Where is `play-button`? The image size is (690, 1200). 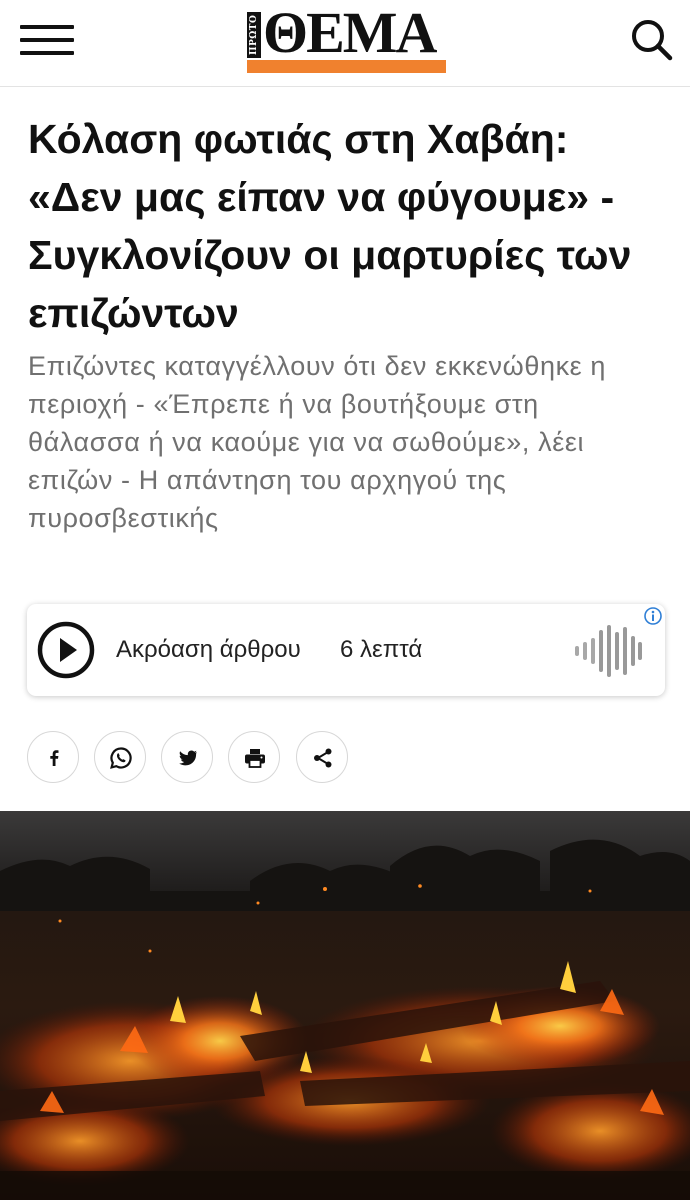 play-button is located at coordinates (66, 650).